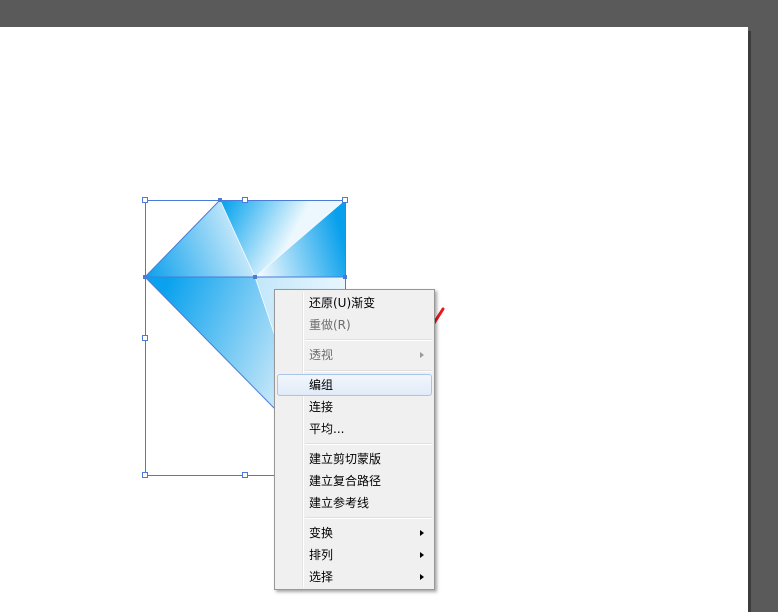 The width and height of the screenshot is (778, 612). What do you see at coordinates (321, 385) in the screenshot?
I see `menu-item-label: 编组` at bounding box center [321, 385].